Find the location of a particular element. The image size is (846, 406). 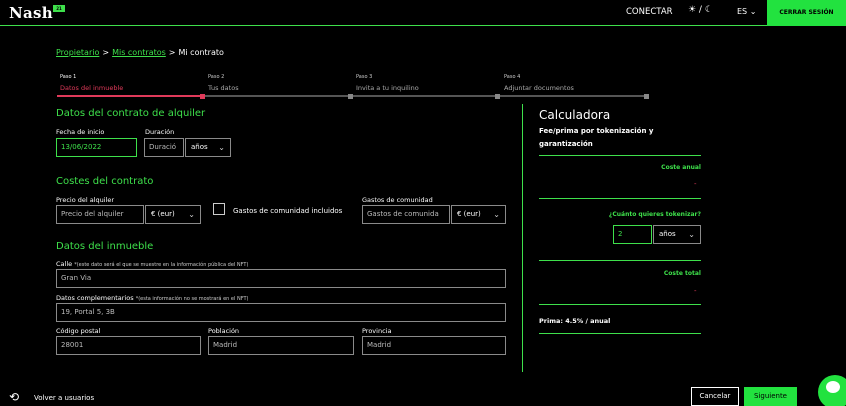

community-costs-input: Gastos de comunida is located at coordinates (406, 214).